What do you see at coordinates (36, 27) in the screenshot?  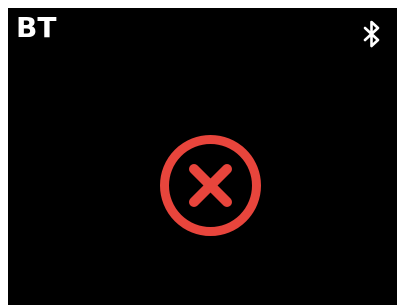 I see `screen-title: BT` at bounding box center [36, 27].